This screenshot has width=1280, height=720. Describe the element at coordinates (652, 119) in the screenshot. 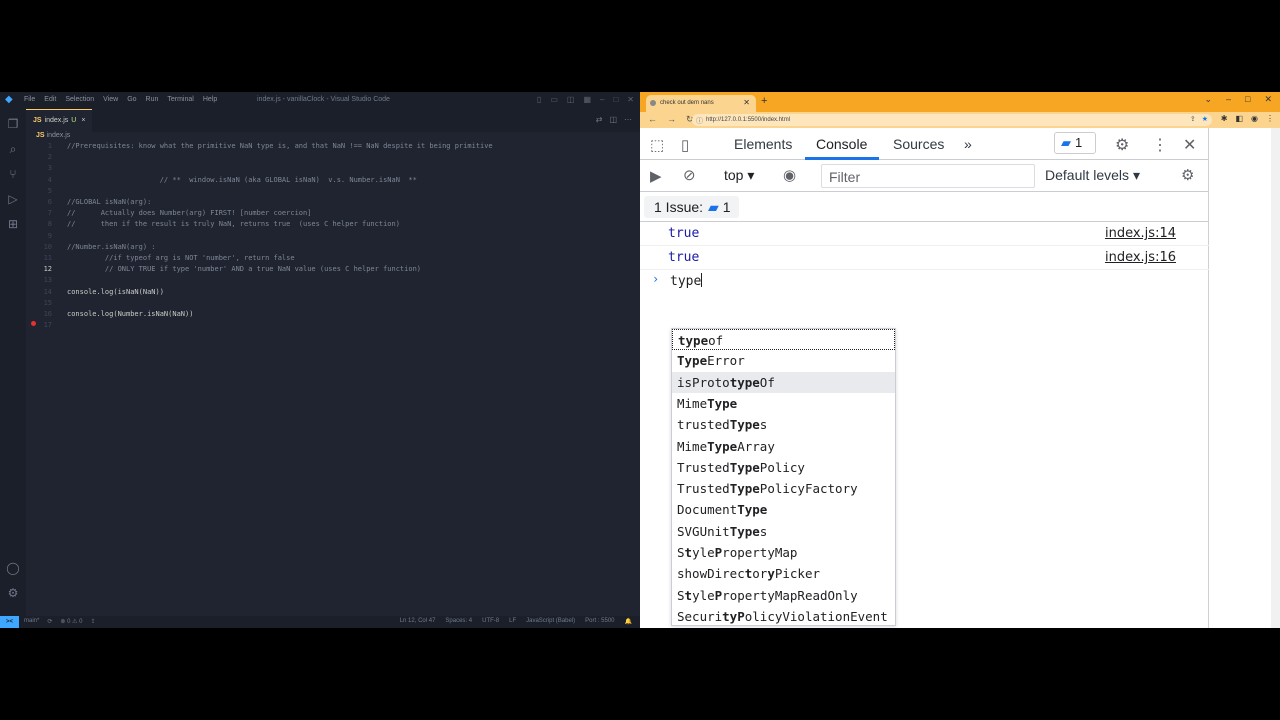

I see `back-icon: ←` at that location.